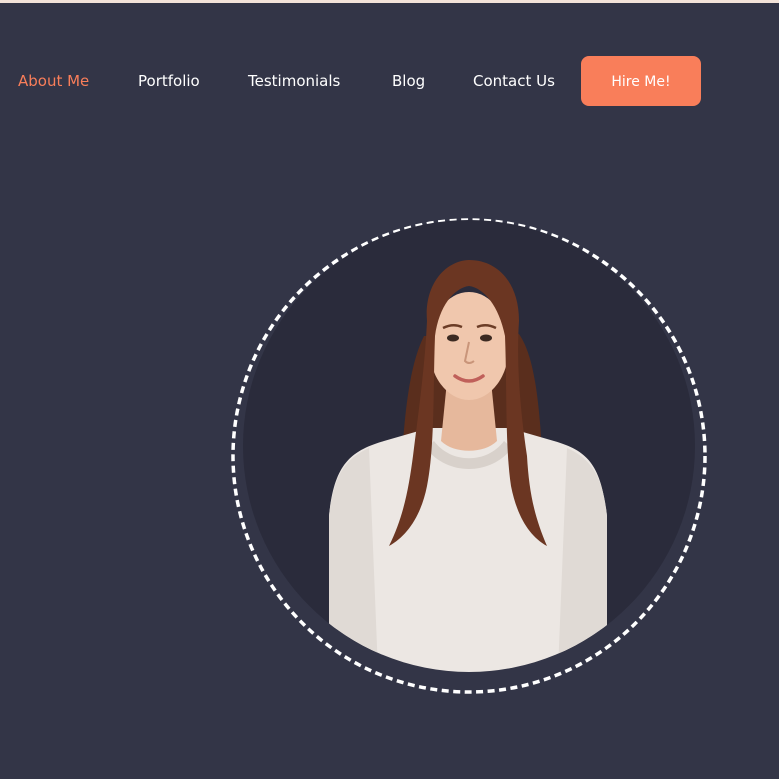 The height and width of the screenshot is (779, 779). Describe the element at coordinates (169, 81) in the screenshot. I see `nav-link-portfolio: Portfolio` at that location.